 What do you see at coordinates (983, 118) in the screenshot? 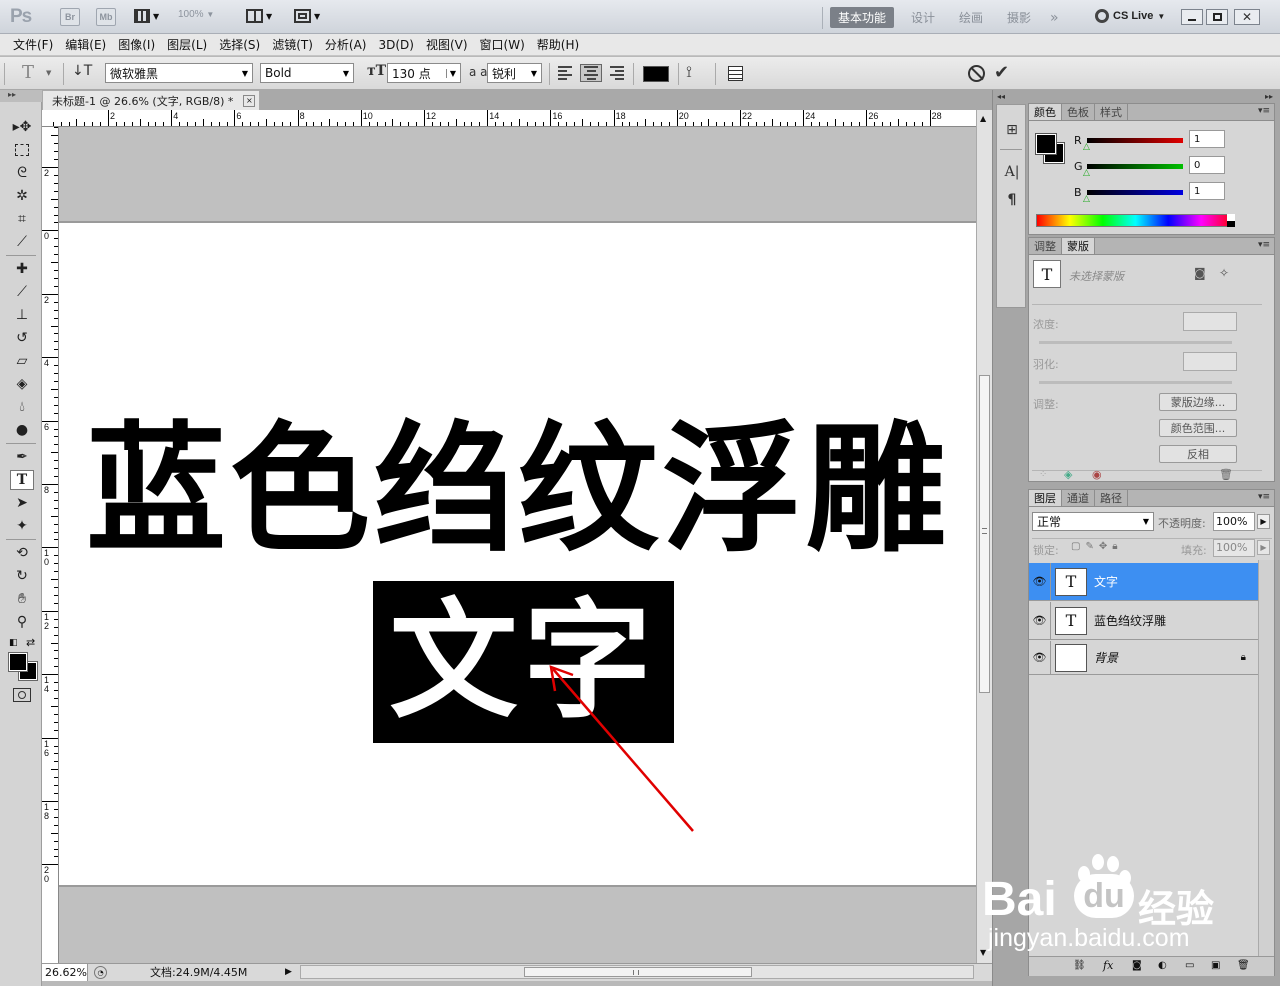
I see `scroll-up-icon: ▲` at bounding box center [983, 118].